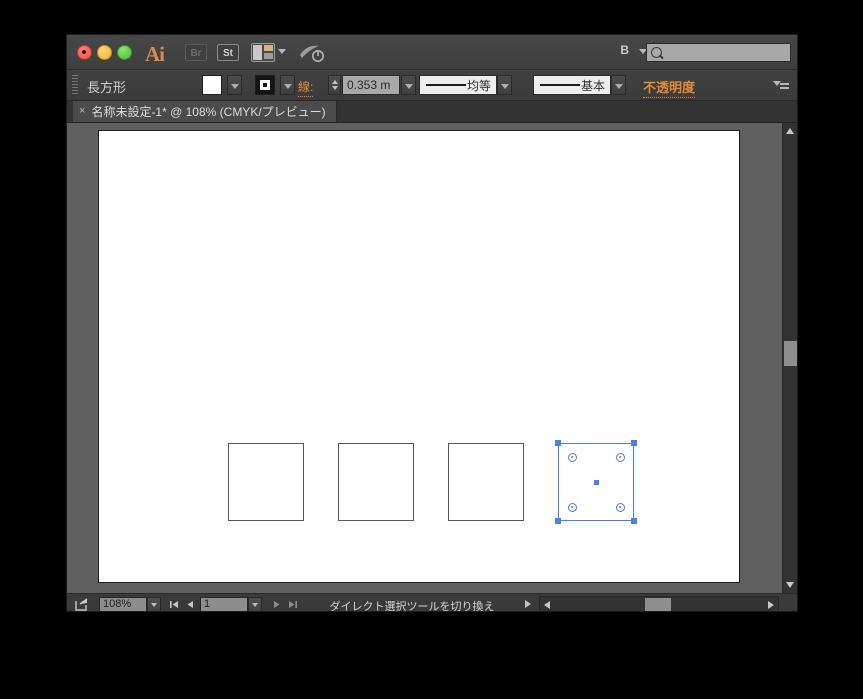 The height and width of the screenshot is (699, 863). I want to click on panel-menu-icon, so click(781, 85).